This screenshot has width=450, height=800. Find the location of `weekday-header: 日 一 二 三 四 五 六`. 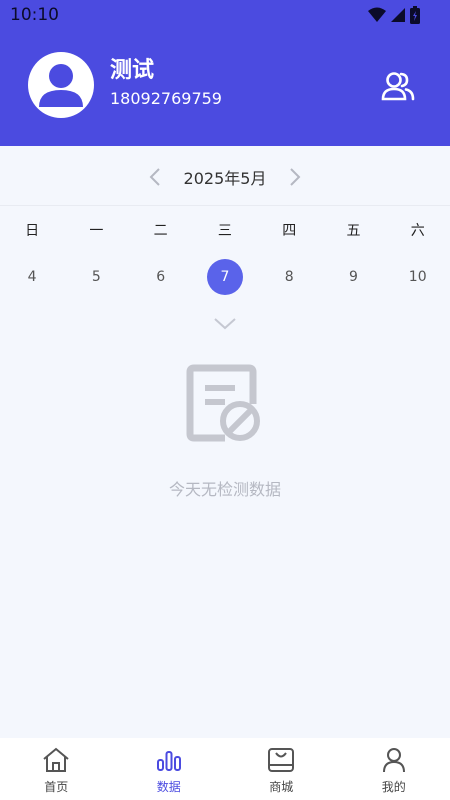

weekday-header: 日 一 二 三 四 五 六 is located at coordinates (225, 230).